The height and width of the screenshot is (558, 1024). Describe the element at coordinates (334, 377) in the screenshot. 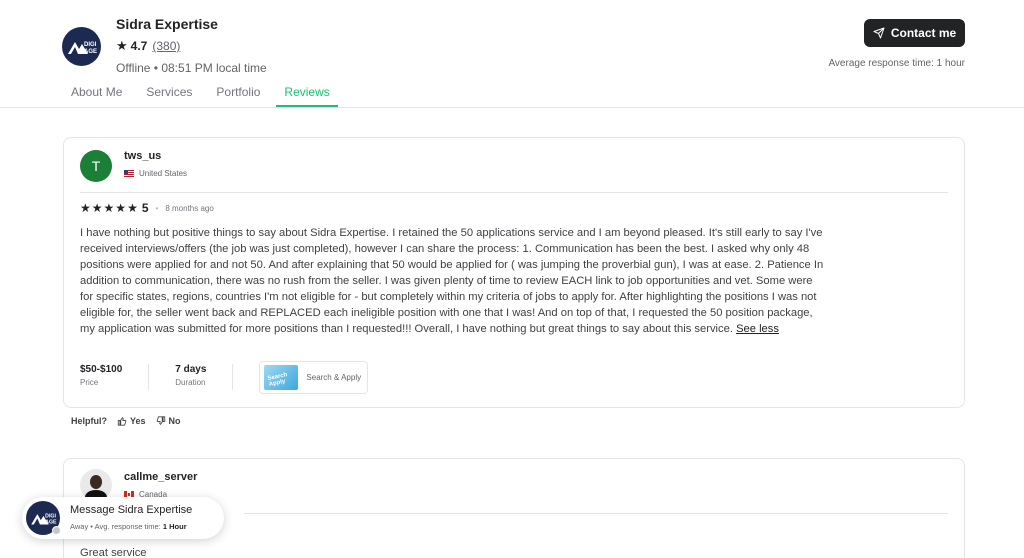

I see `gig-title: Search & Apply` at that location.